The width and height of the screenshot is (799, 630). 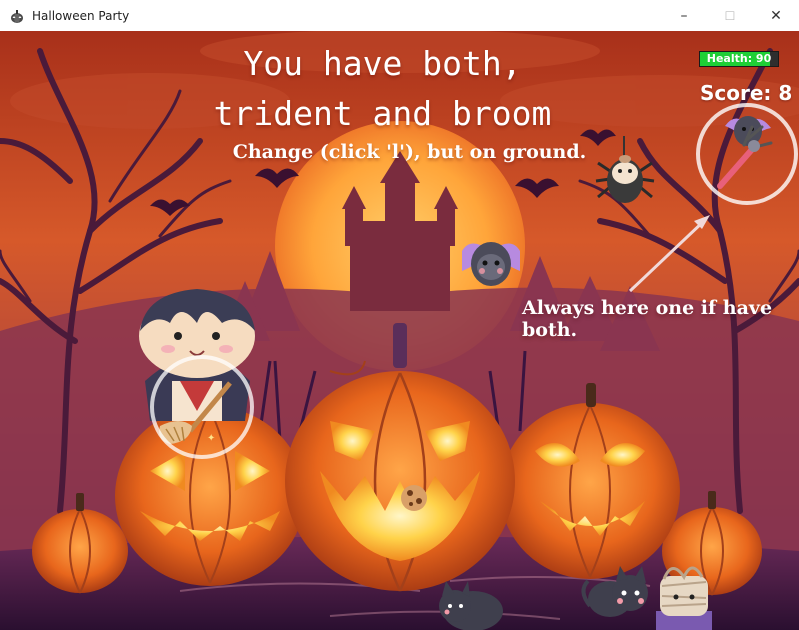 I want to click on maximize-icon: ☐, so click(x=730, y=15).